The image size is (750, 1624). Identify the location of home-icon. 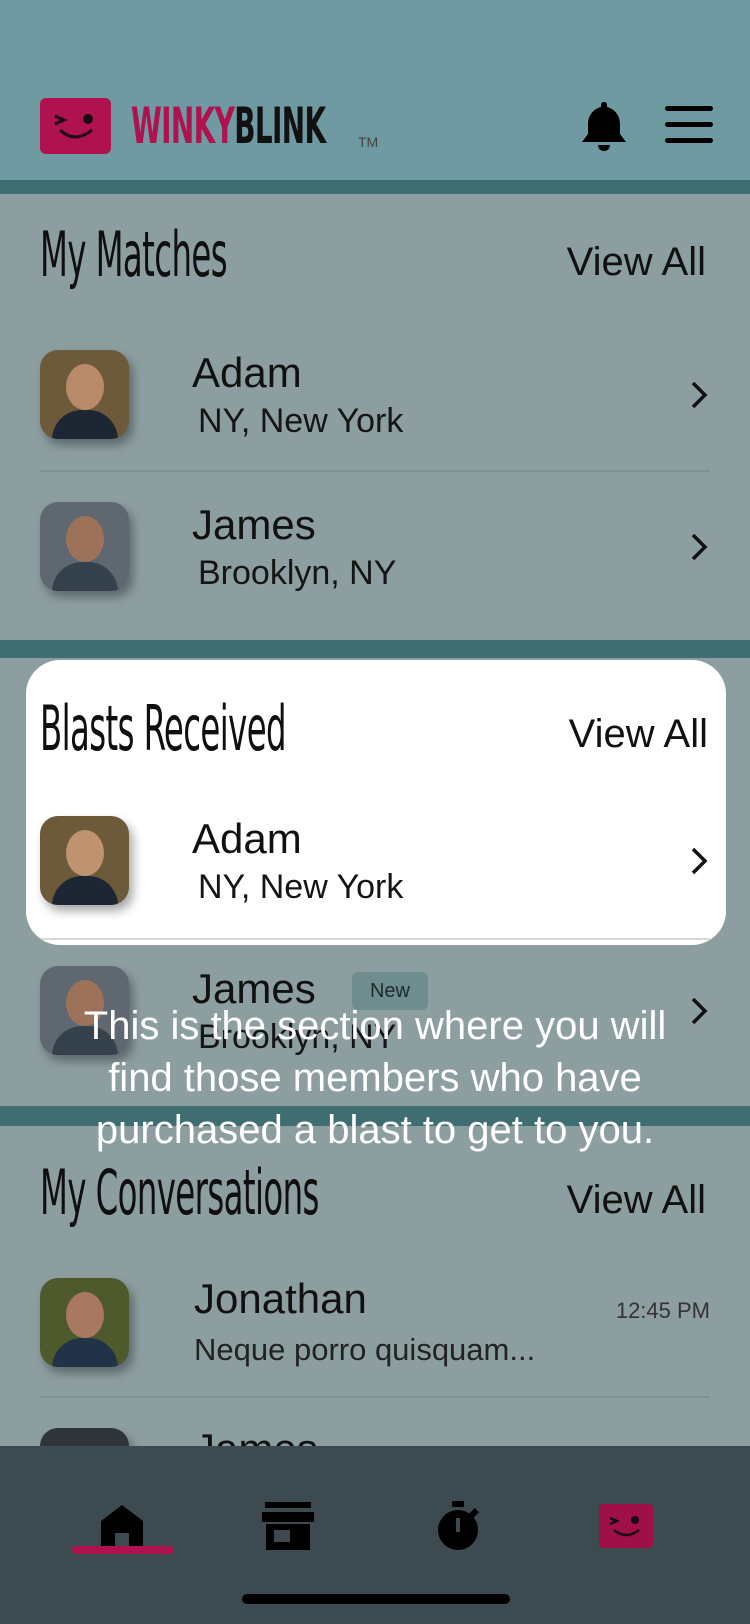
(122, 1526).